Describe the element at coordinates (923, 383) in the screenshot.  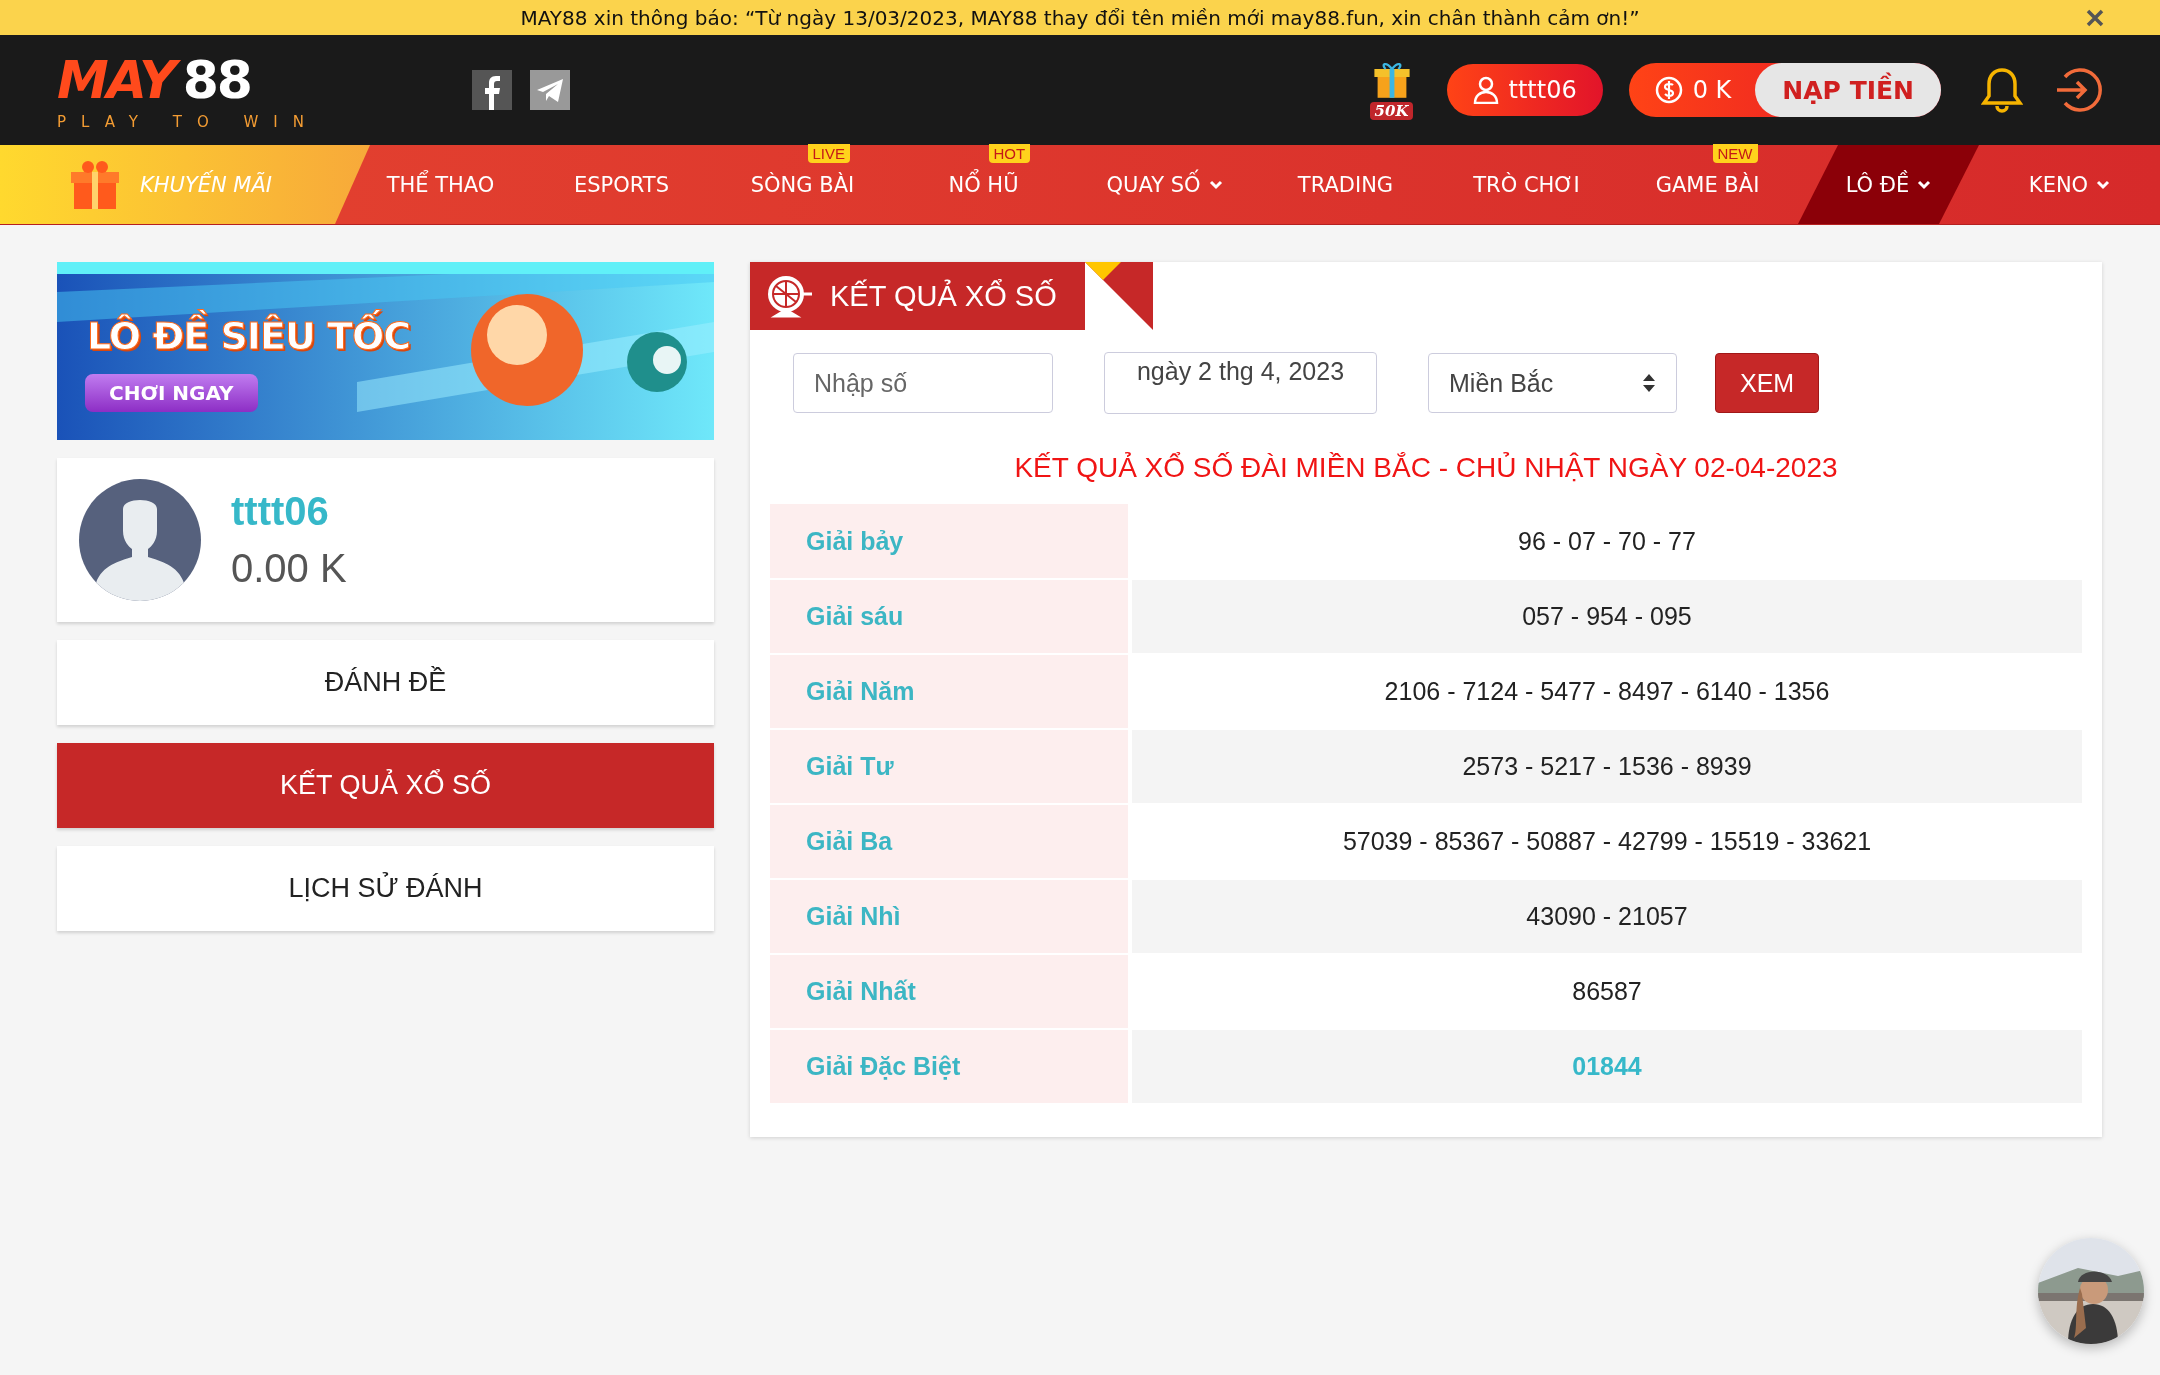
I see `number-field: Nhập số` at that location.